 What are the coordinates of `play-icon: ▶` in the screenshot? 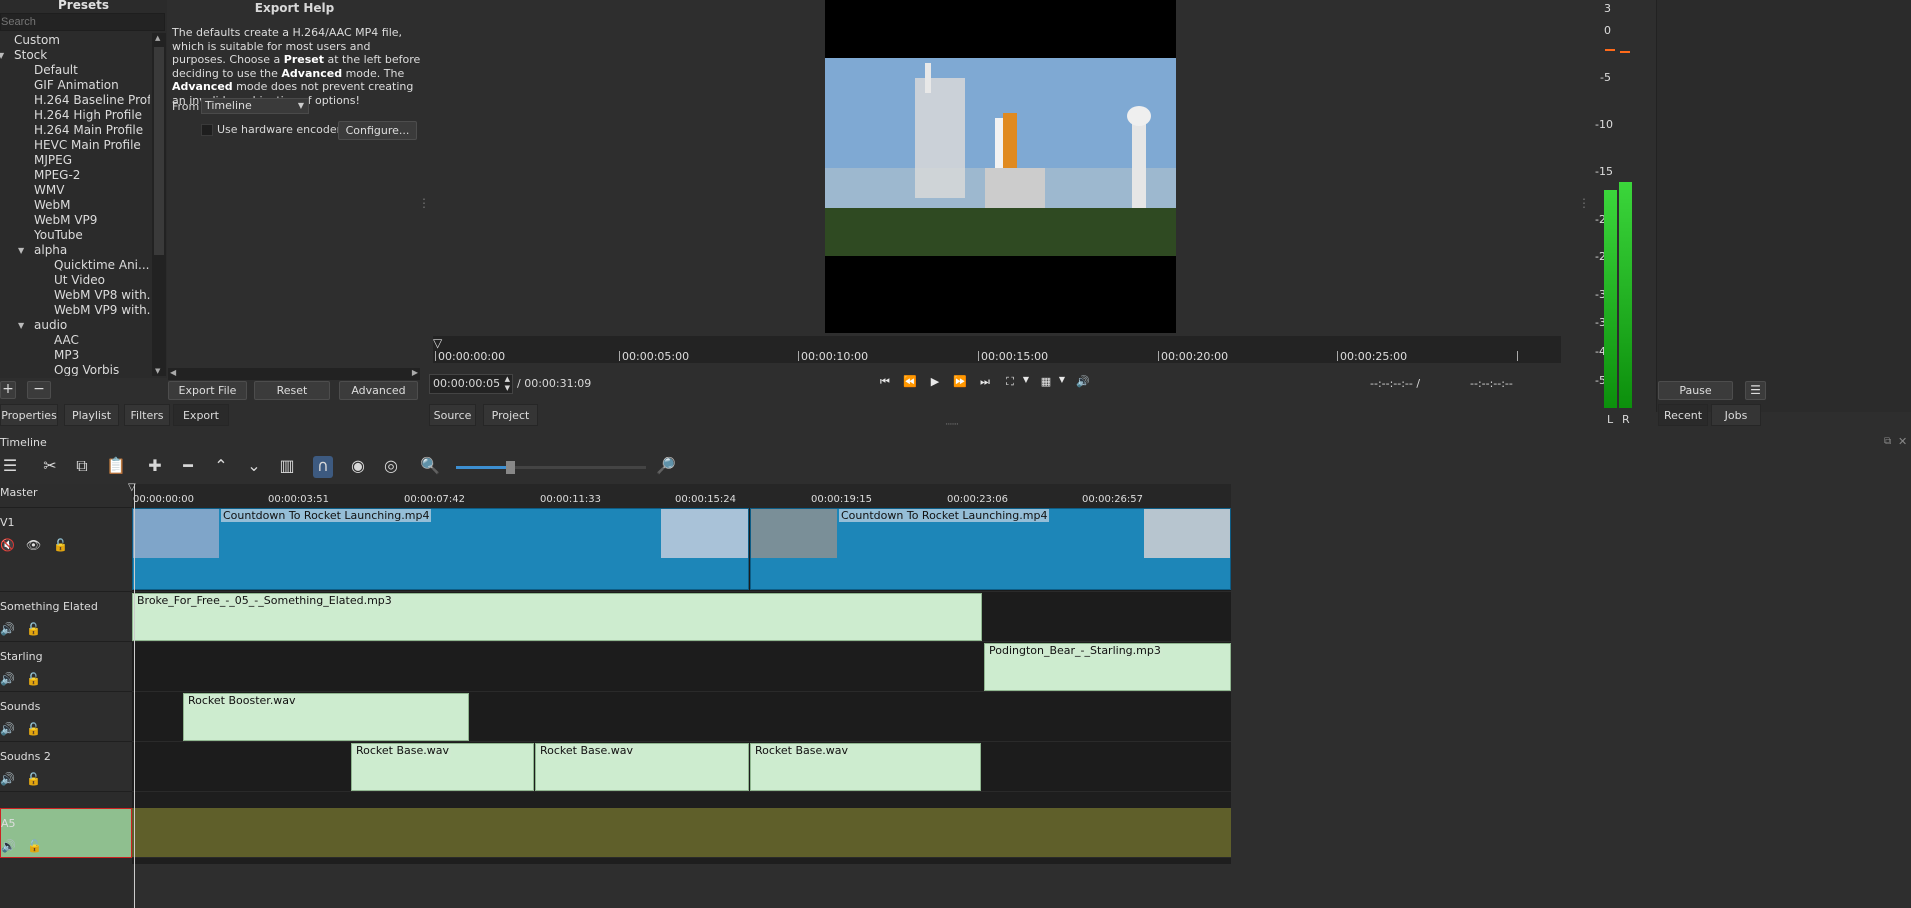 It's located at (935, 381).